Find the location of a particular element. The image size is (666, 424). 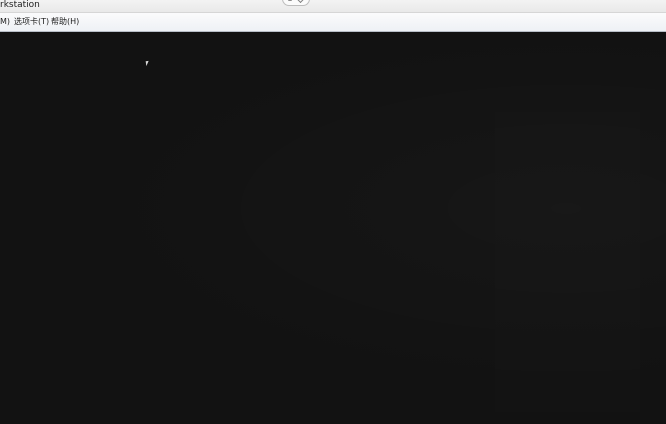

chevron-down-icon is located at coordinates (300, 2).